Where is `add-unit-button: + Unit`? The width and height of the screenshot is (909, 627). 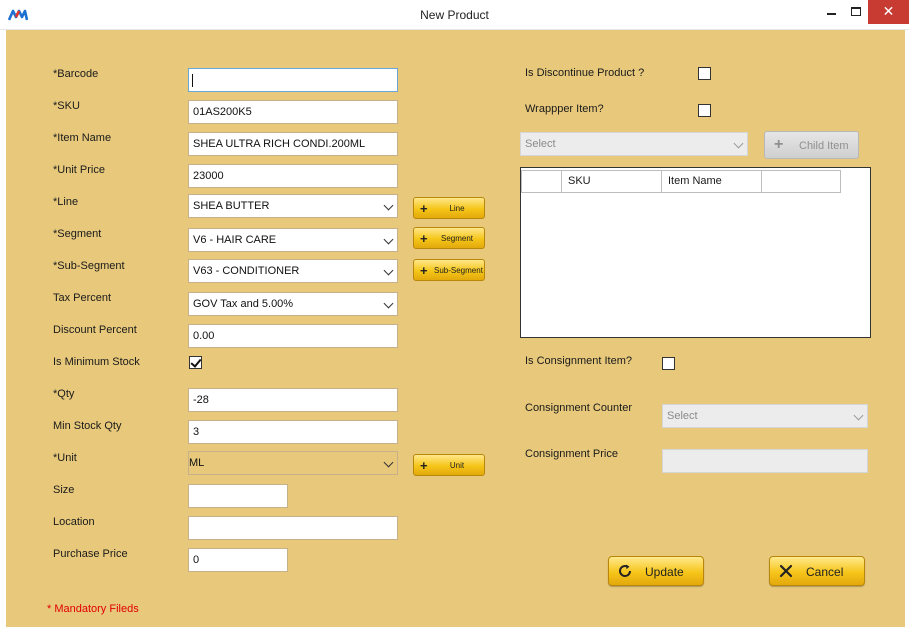 add-unit-button: + Unit is located at coordinates (449, 465).